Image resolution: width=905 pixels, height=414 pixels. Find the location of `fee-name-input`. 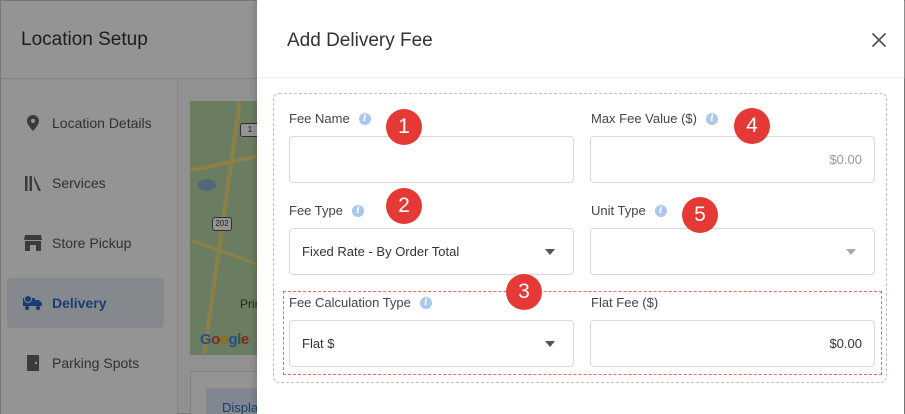

fee-name-input is located at coordinates (431, 159).